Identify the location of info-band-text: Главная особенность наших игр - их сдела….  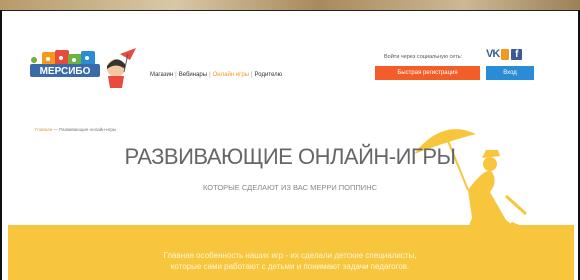
(290, 261).